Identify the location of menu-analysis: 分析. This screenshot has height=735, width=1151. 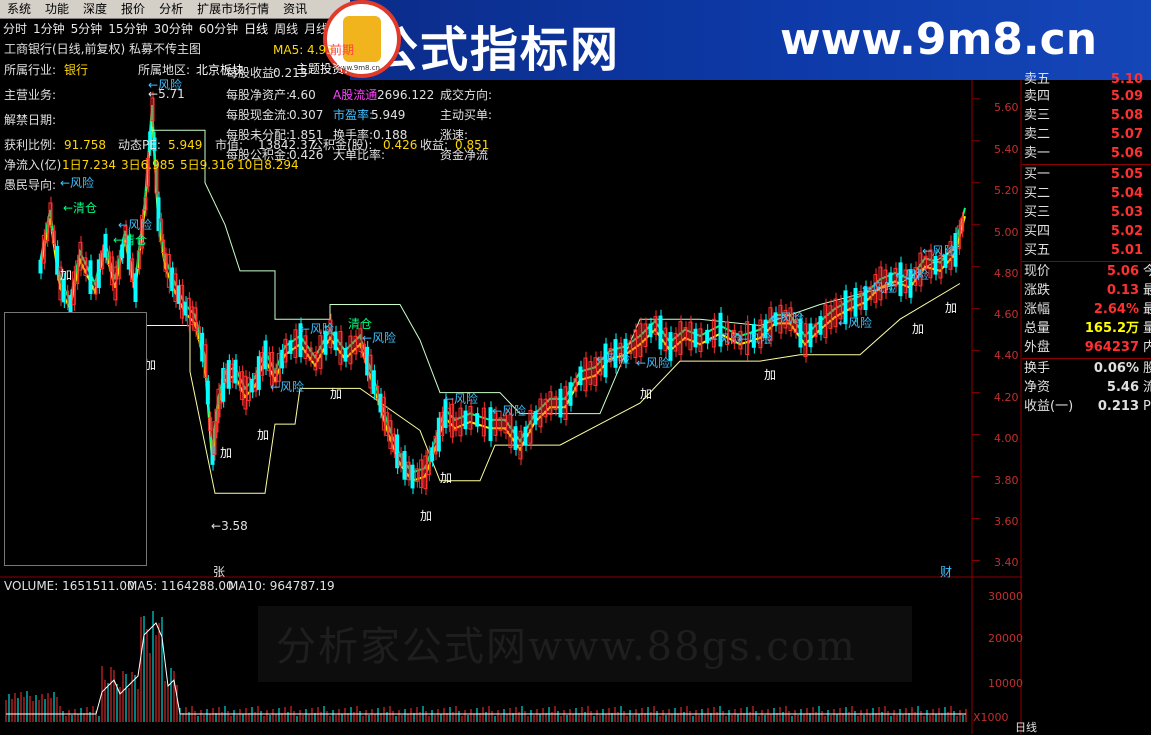
(171, 8).